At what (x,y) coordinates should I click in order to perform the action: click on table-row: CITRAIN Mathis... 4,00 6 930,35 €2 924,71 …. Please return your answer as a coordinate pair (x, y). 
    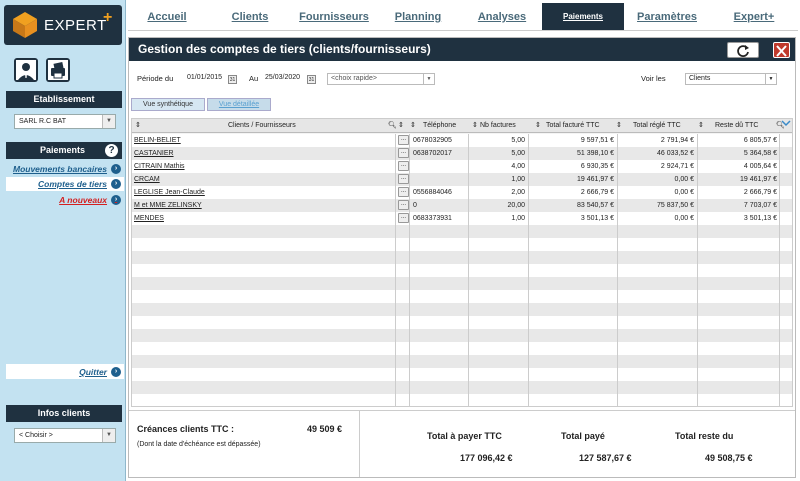
    Looking at the image, I should click on (462, 166).